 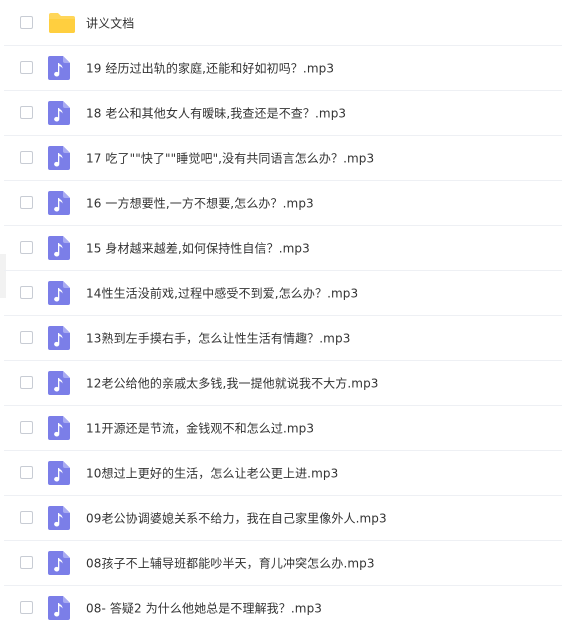 I want to click on list-item: 19 经历过出轨的家庭,还能和好如初吗？.mp3, so click(x=283, y=68).